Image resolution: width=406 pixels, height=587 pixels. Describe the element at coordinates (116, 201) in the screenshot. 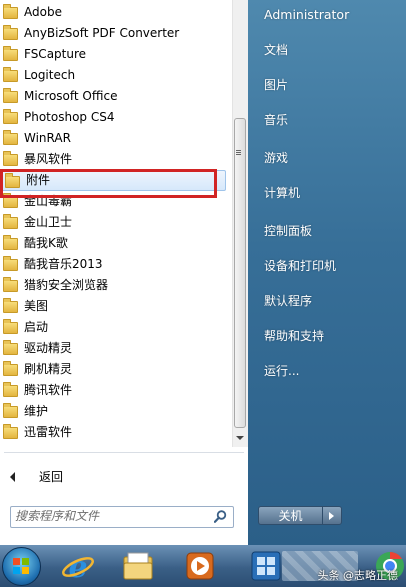

I see `program-jinshan-duba: 金山毒霸` at that location.